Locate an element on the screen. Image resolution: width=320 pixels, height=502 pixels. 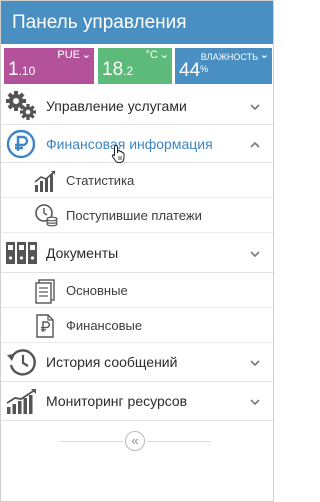
tile-temperature-value: 18.2 is located at coordinates (118, 69).